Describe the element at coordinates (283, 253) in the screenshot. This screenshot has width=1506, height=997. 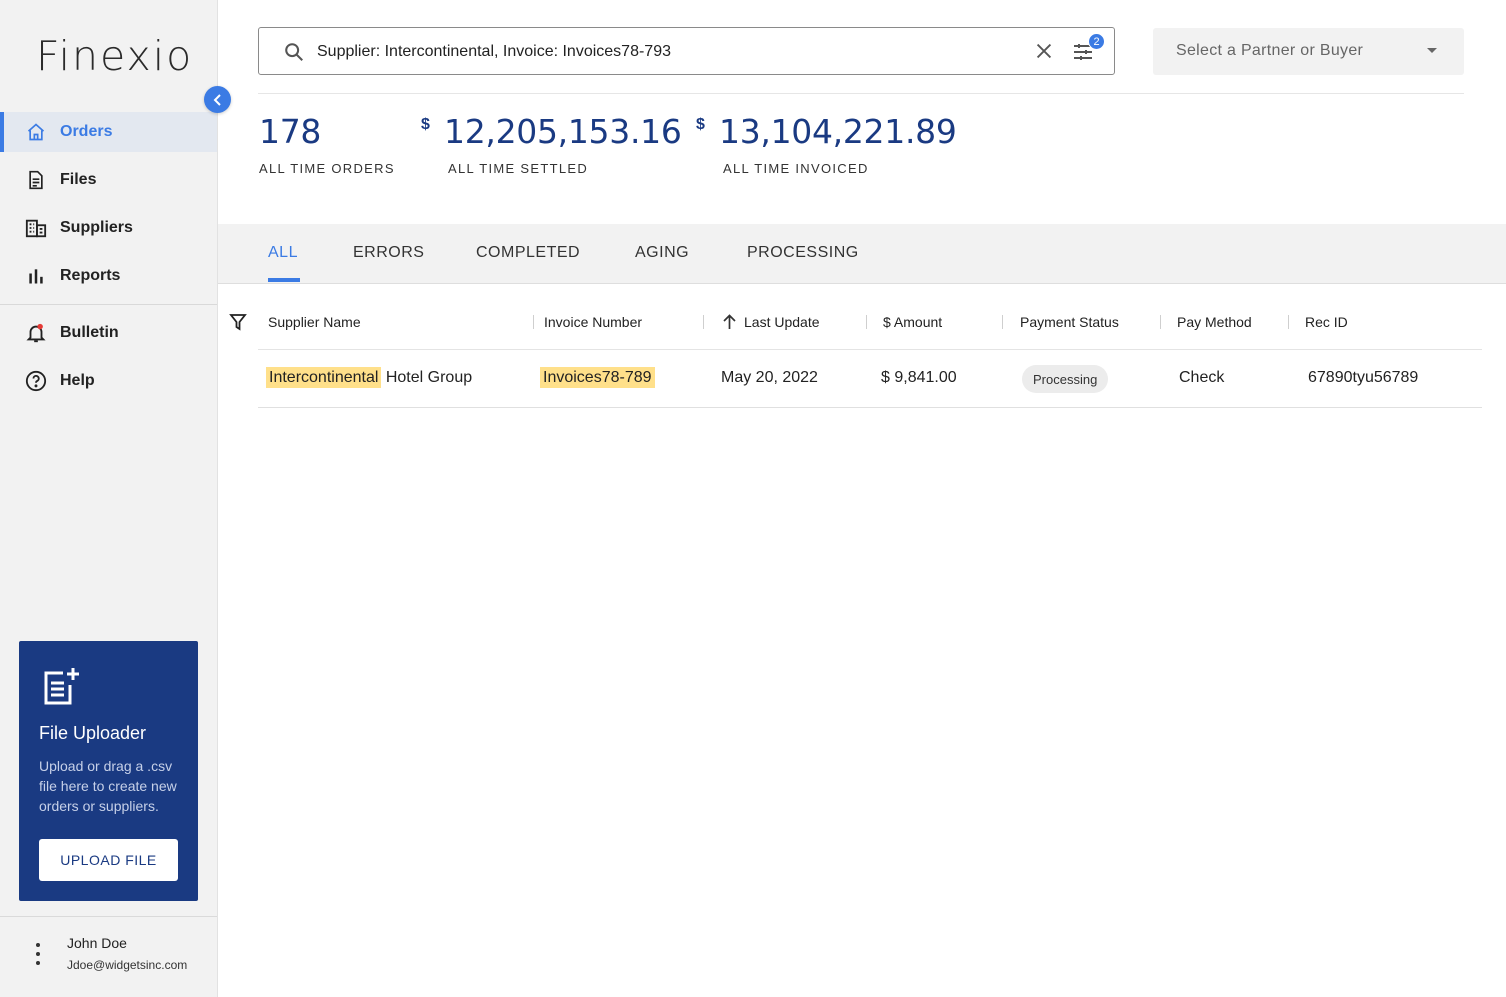
I see `tab-all: ALL` at that location.